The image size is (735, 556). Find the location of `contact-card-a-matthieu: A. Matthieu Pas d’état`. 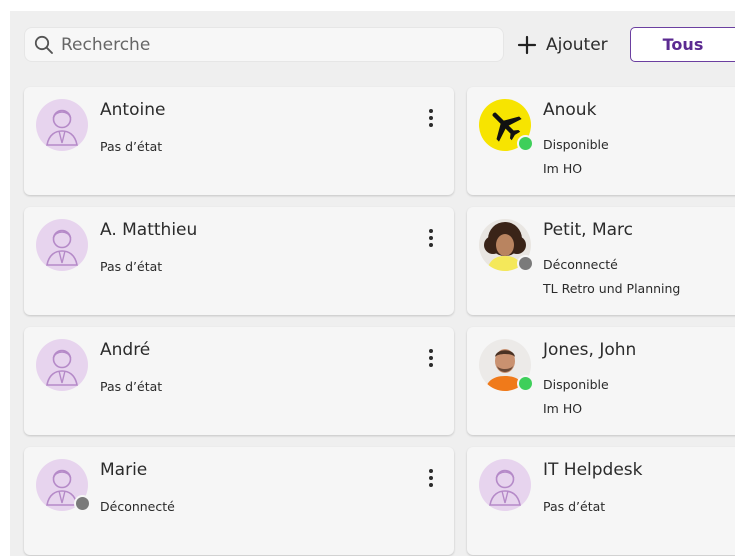

contact-card-a-matthieu: A. Matthieu Pas d’état is located at coordinates (239, 261).